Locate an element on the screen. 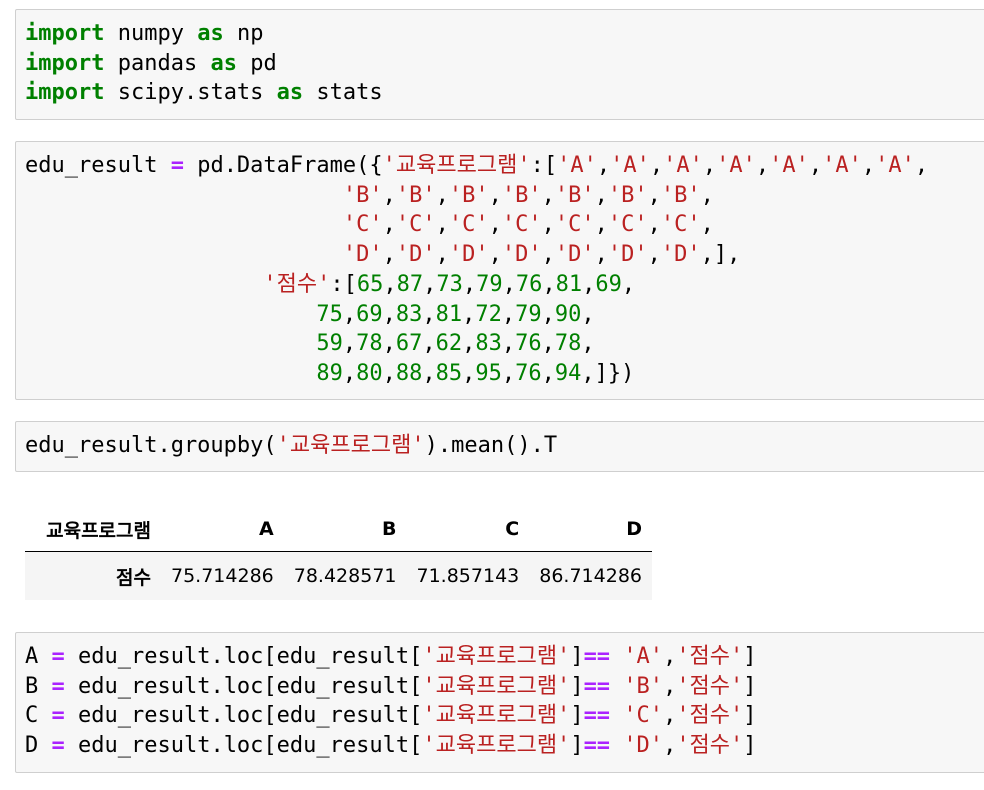 The height and width of the screenshot is (790, 984). index-name-header: 교육프로그램 is located at coordinates (93, 529).